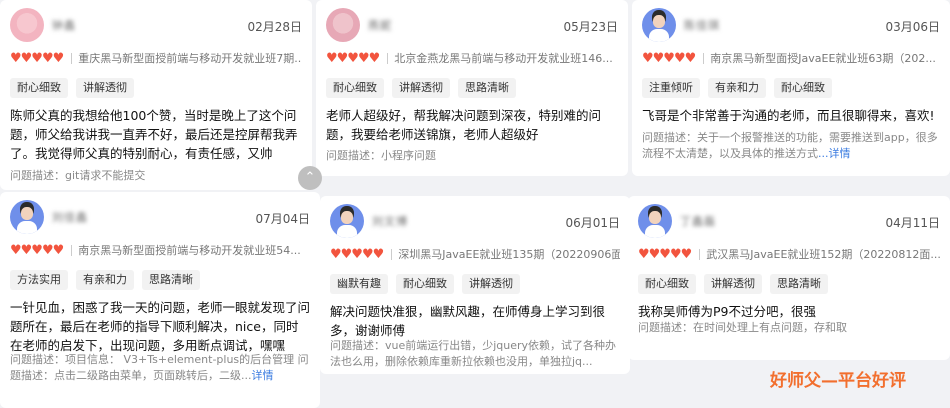 Image resolution: width=950 pixels, height=408 pixels. Describe the element at coordinates (274, 27) in the screenshot. I see `review-date: 02月28日` at that location.